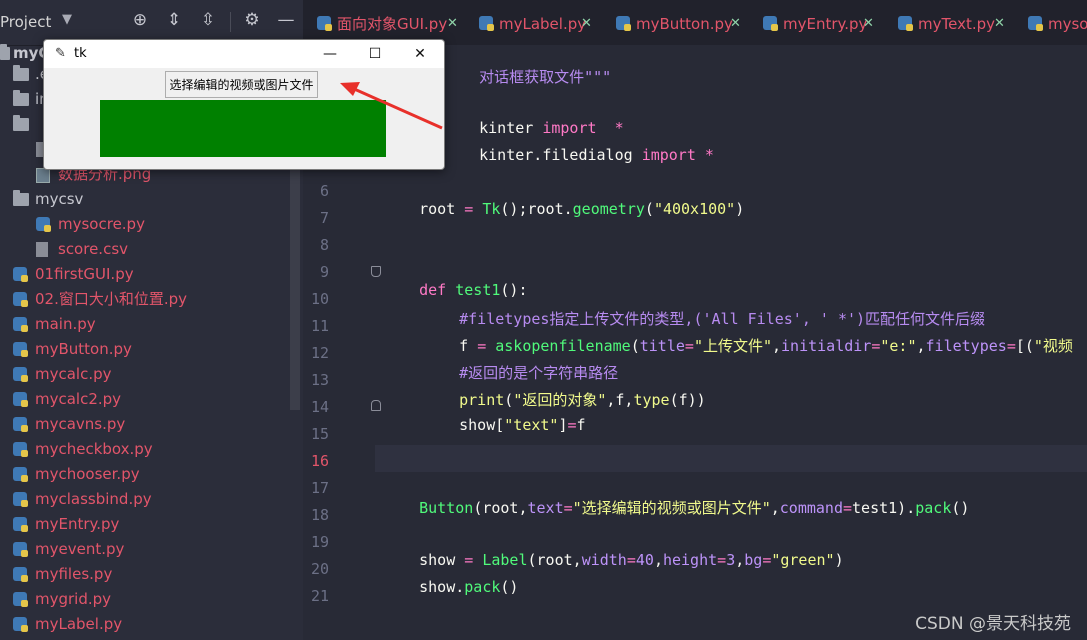 The width and height of the screenshot is (1087, 640). What do you see at coordinates (397, 108) in the screenshot?
I see `arrow-shaft` at bounding box center [397, 108].